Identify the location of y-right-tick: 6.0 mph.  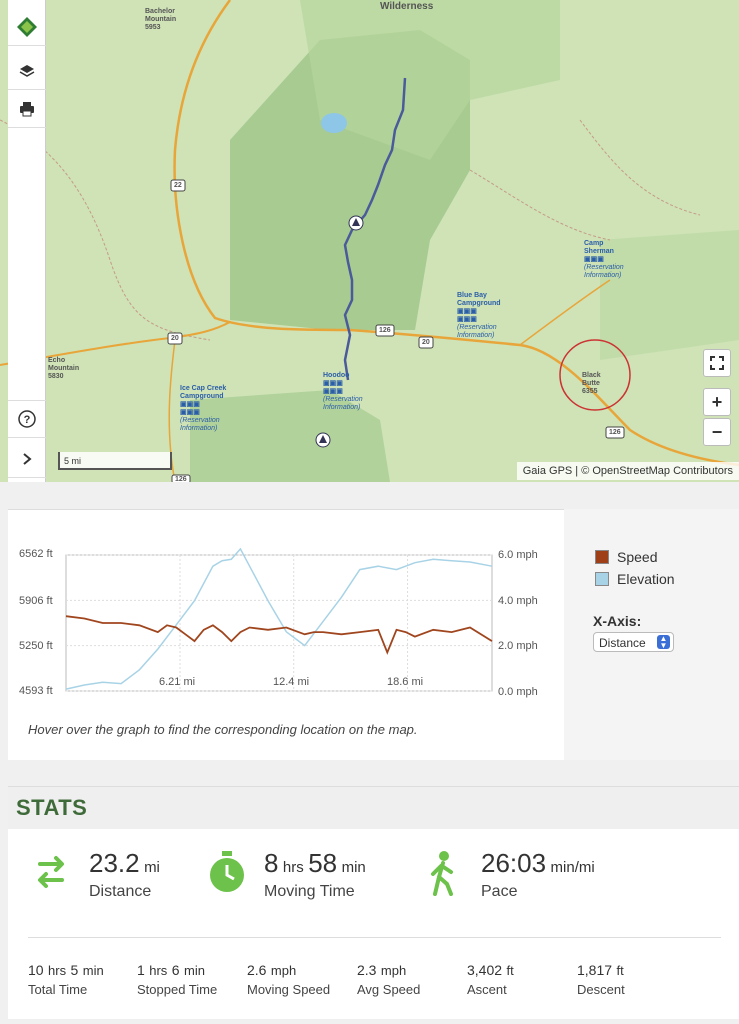
(518, 555).